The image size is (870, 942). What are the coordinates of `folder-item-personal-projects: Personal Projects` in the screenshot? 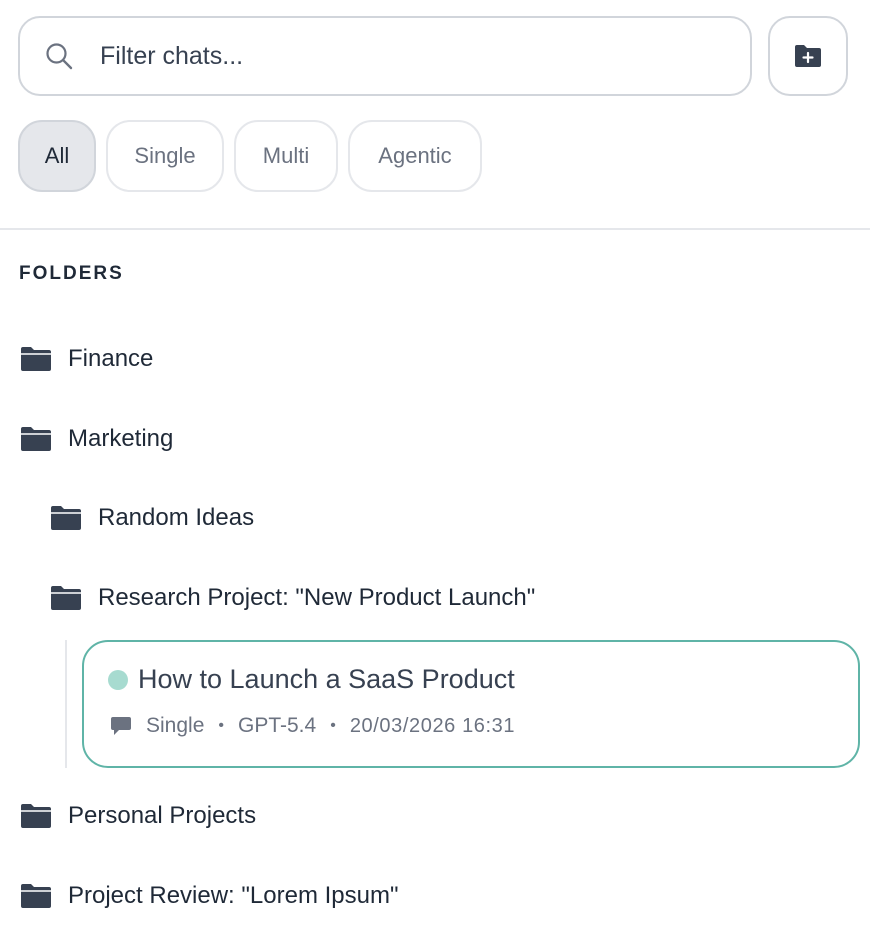 It's located at (138, 816).